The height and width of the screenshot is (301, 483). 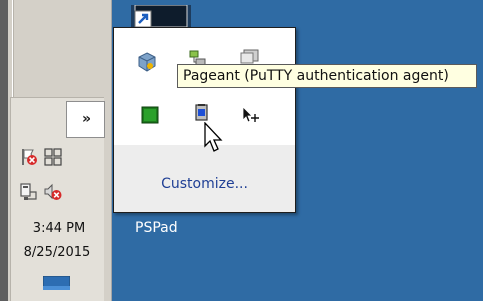 What do you see at coordinates (53, 192) in the screenshot?
I see `volume-muted-icon` at bounding box center [53, 192].